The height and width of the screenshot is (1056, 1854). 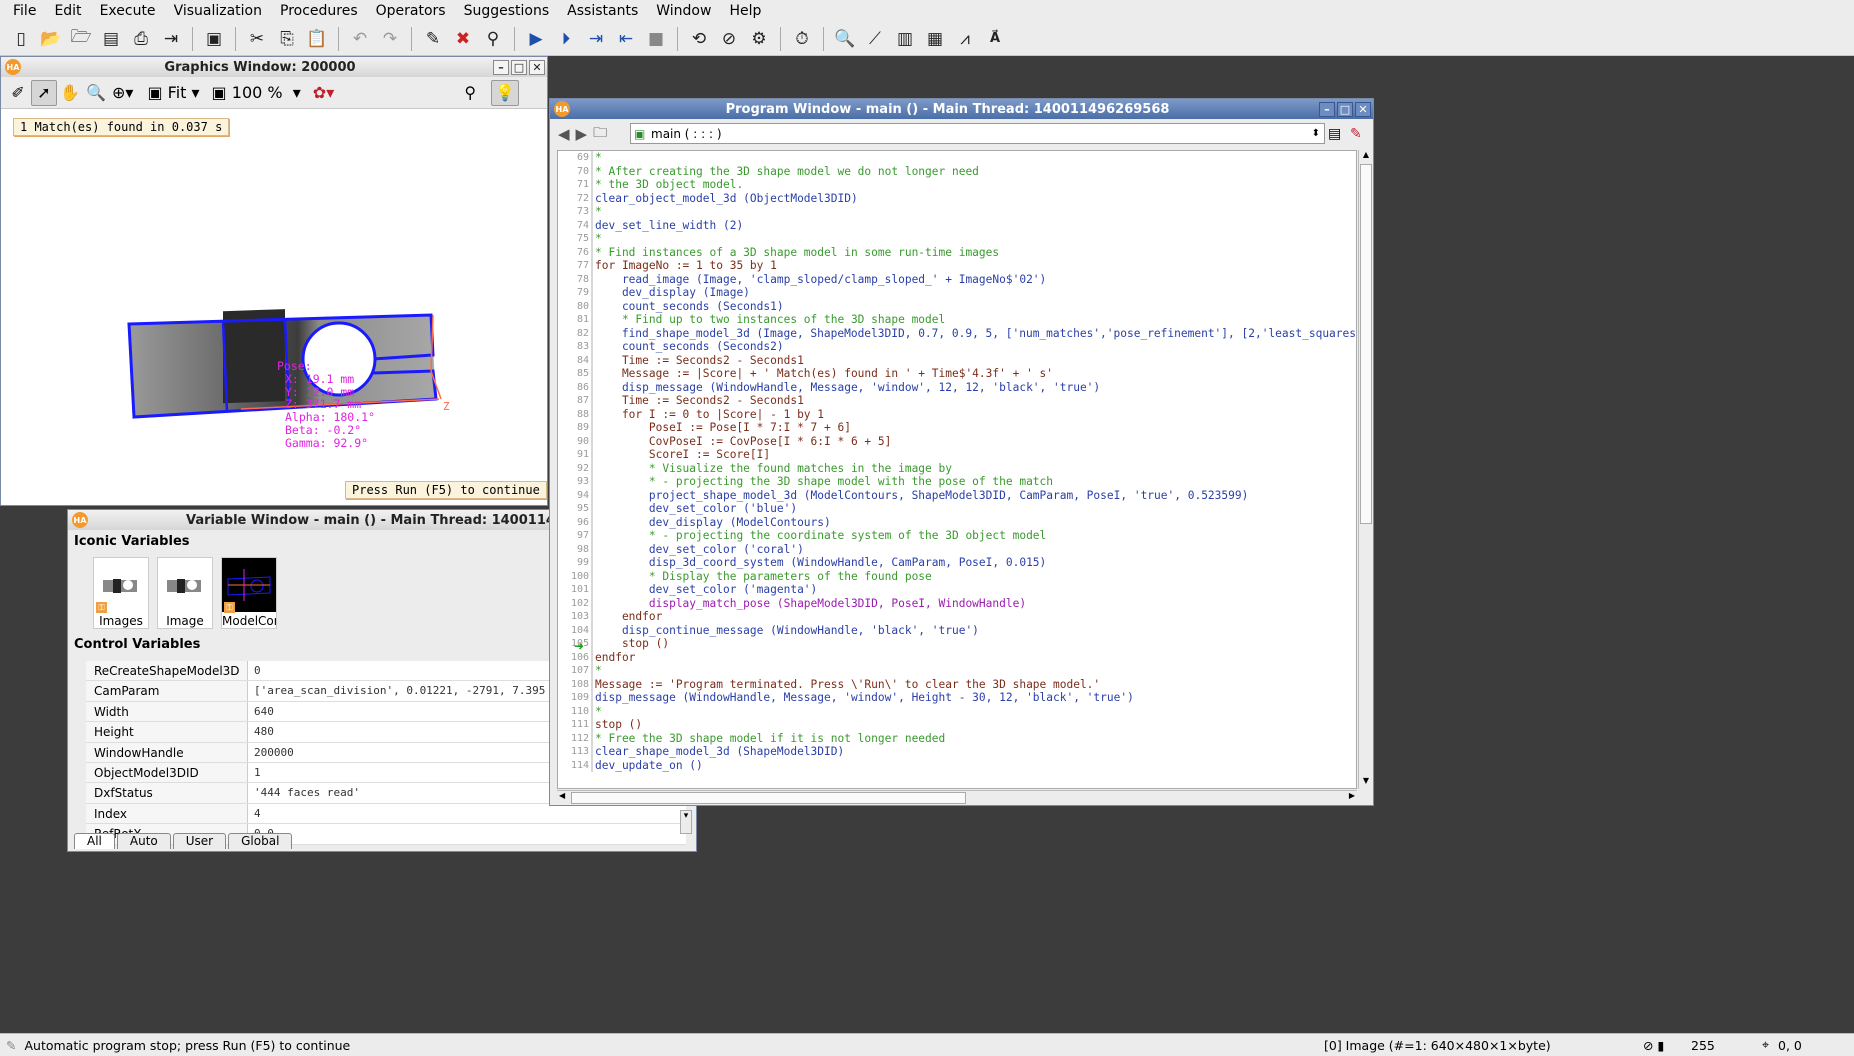 I want to click on scroll-up-icon: ▲, so click(x=1366, y=156).